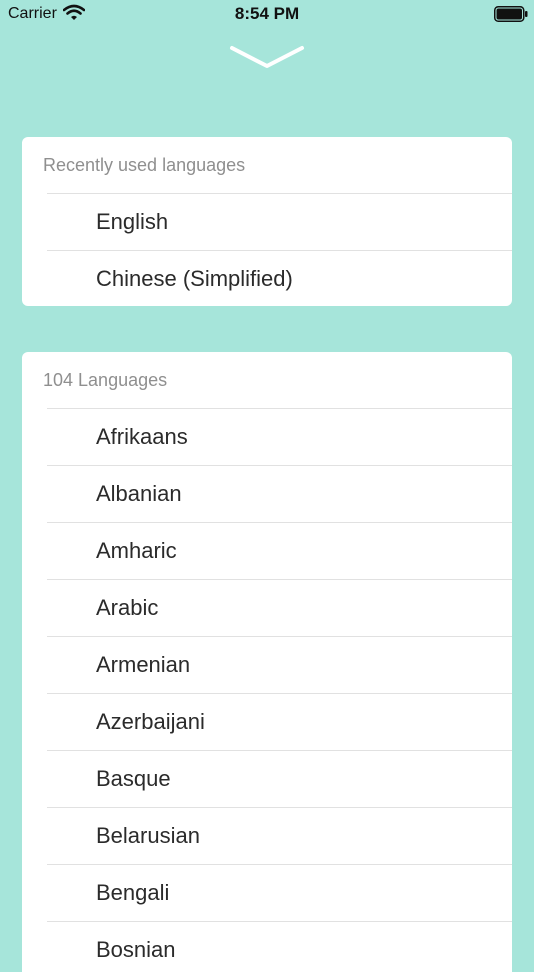 This screenshot has height=972, width=534. What do you see at coordinates (279, 493) in the screenshot?
I see `language-row-albanian: Albanian` at bounding box center [279, 493].